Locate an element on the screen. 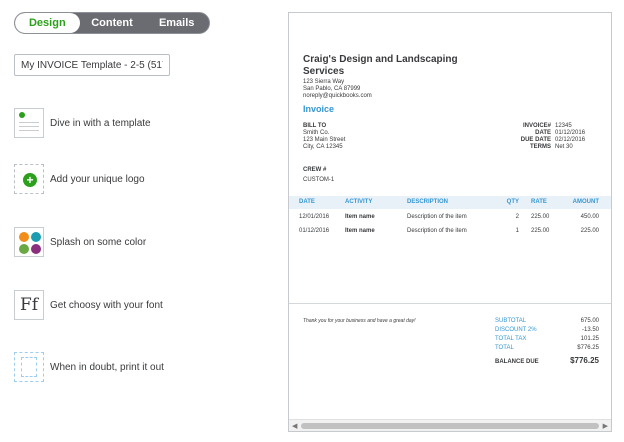  row-qty: 2 is located at coordinates (517, 217).